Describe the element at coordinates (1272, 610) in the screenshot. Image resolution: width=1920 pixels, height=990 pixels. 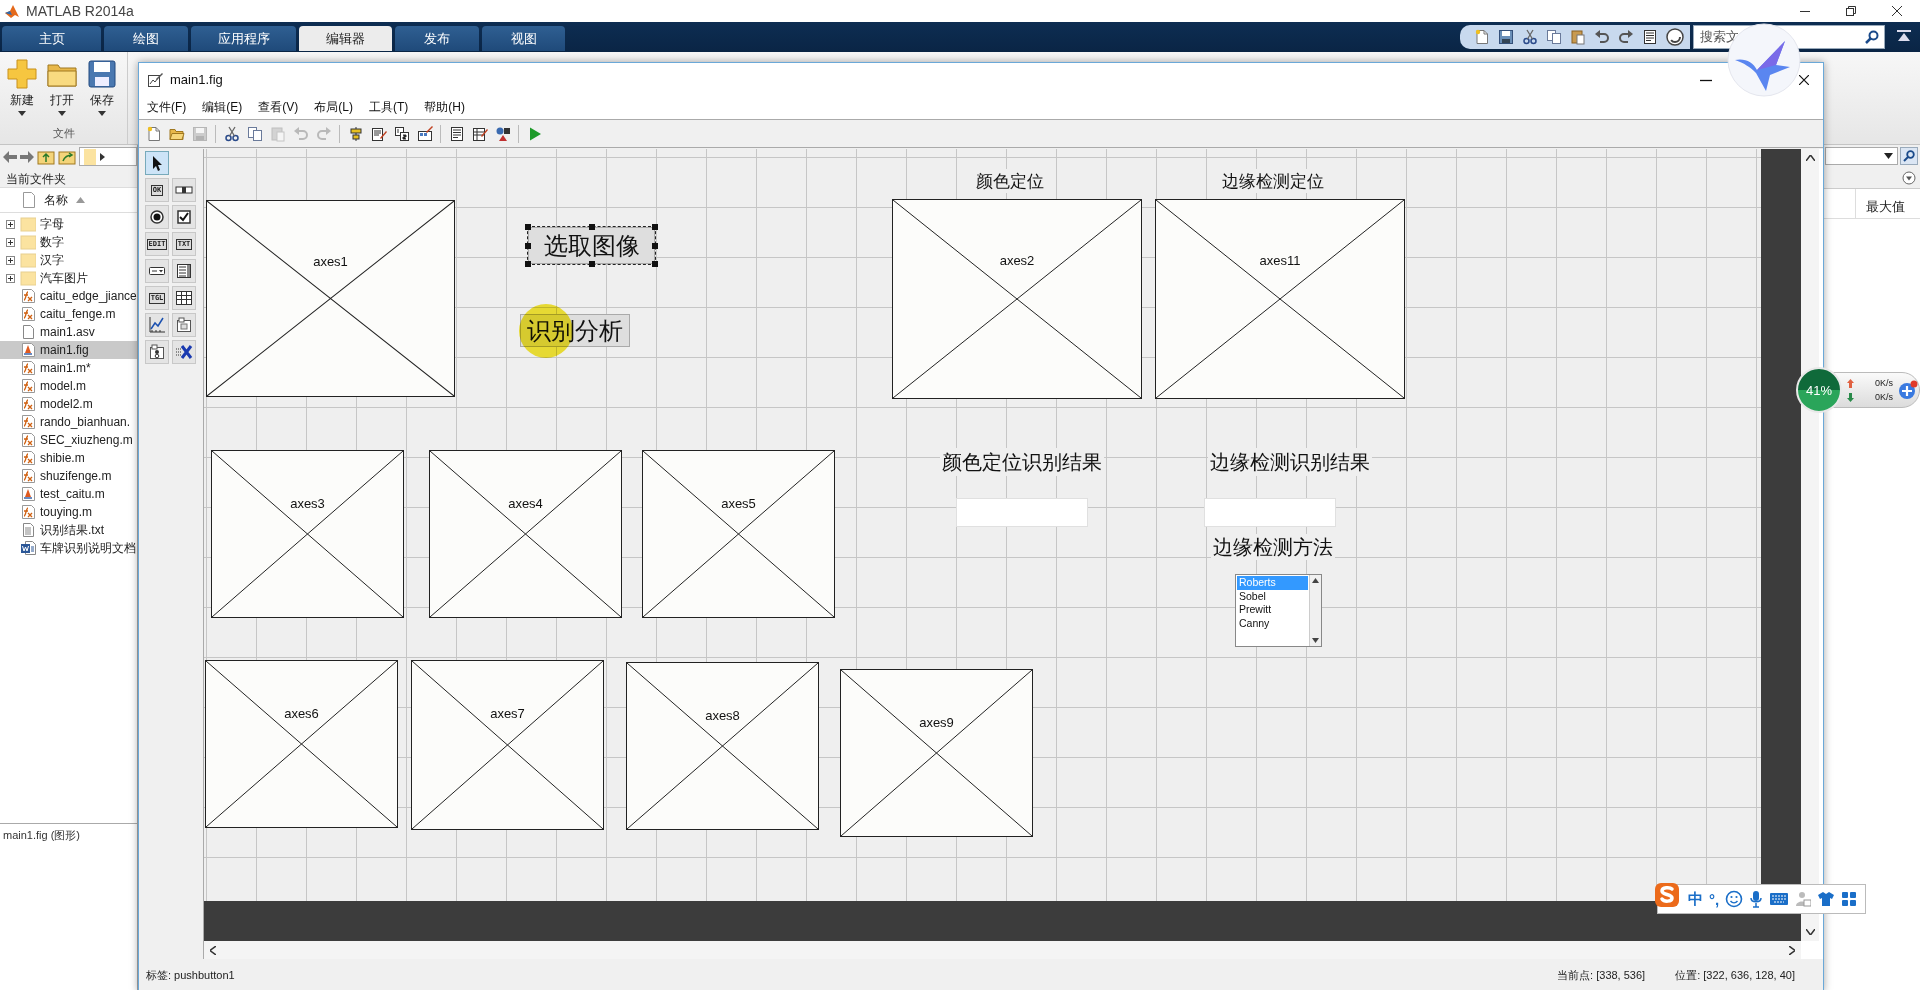
I see `list-item: Prewitt` at that location.